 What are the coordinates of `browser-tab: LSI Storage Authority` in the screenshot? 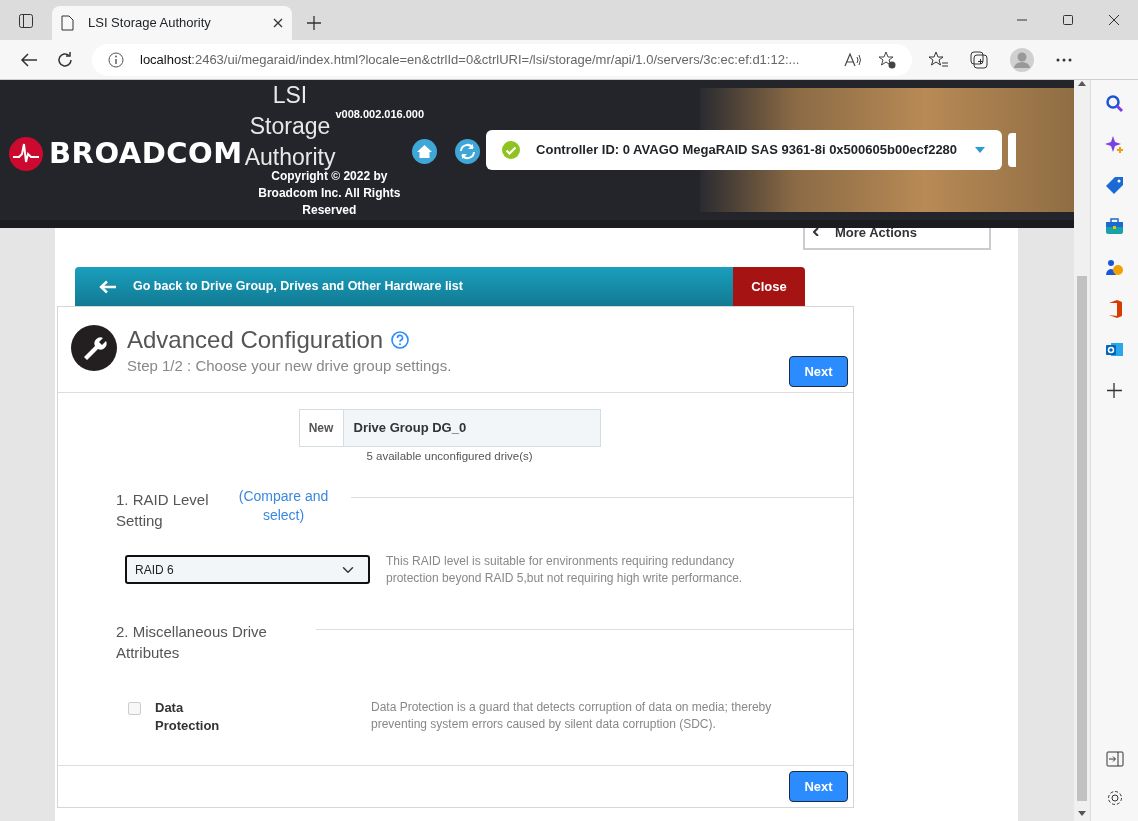 It's located at (172, 23).